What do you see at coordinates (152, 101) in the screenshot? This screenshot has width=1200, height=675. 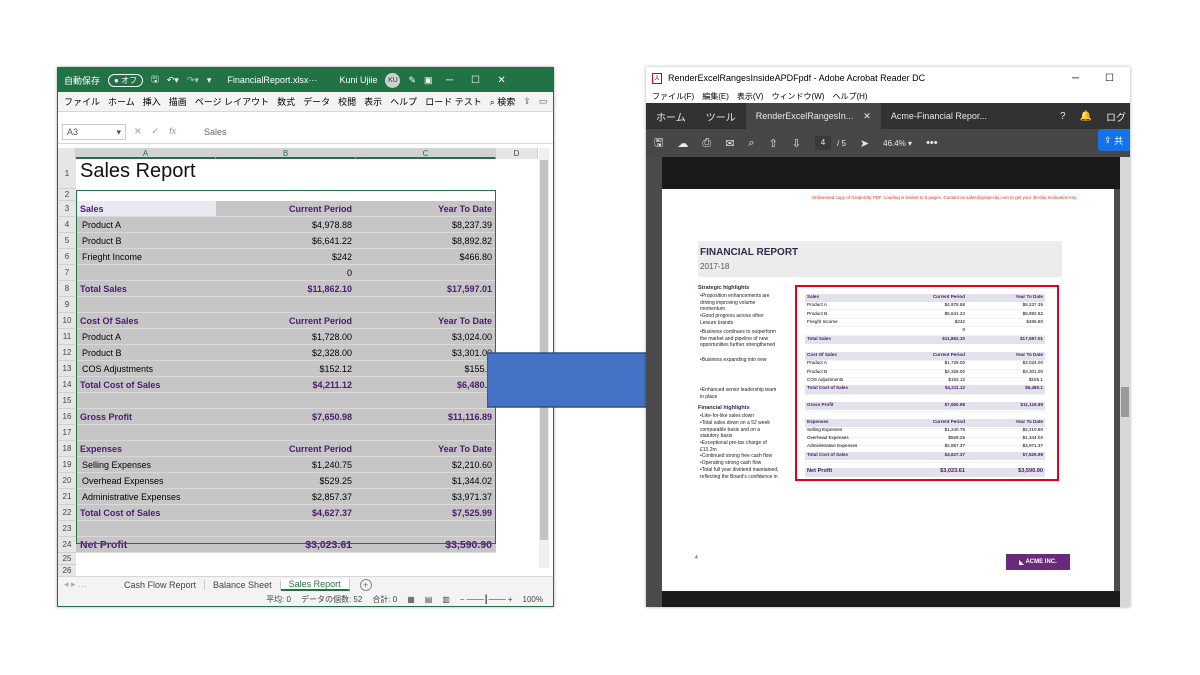 I see `ribbon-tab-insert: 挿入` at bounding box center [152, 101].